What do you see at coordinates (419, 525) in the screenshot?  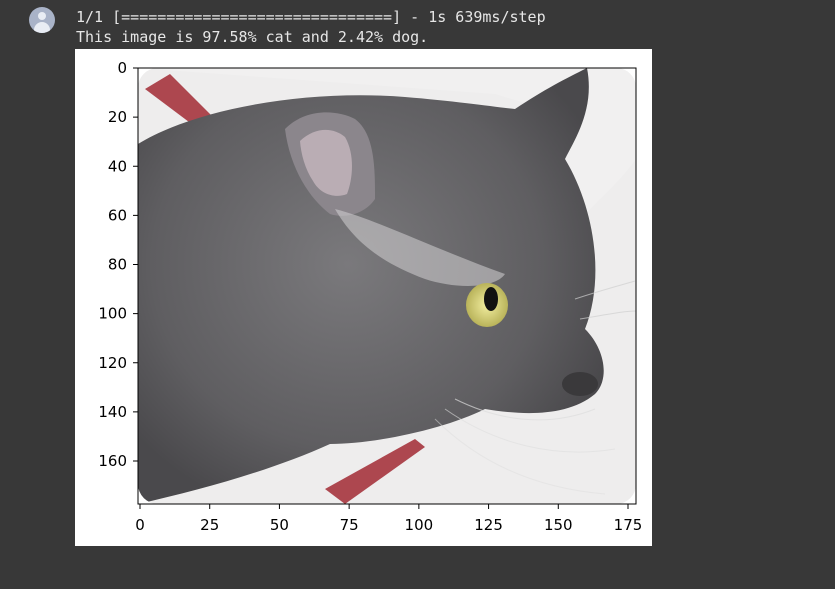 I see `x-tick-label: 100` at bounding box center [419, 525].